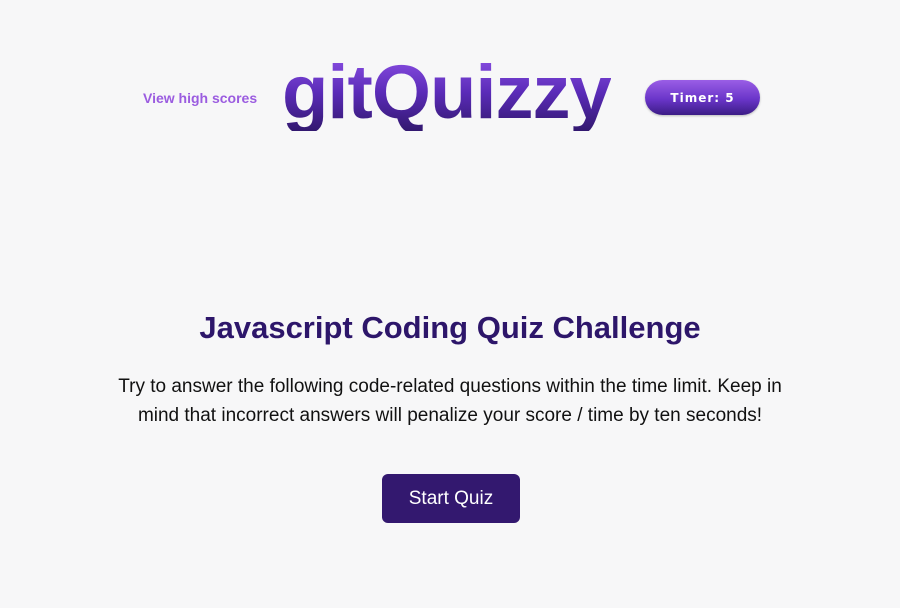 Image resolution: width=900 pixels, height=608 pixels. Describe the element at coordinates (702, 97) in the screenshot. I see `timer-badge: Timer: 5` at that location.